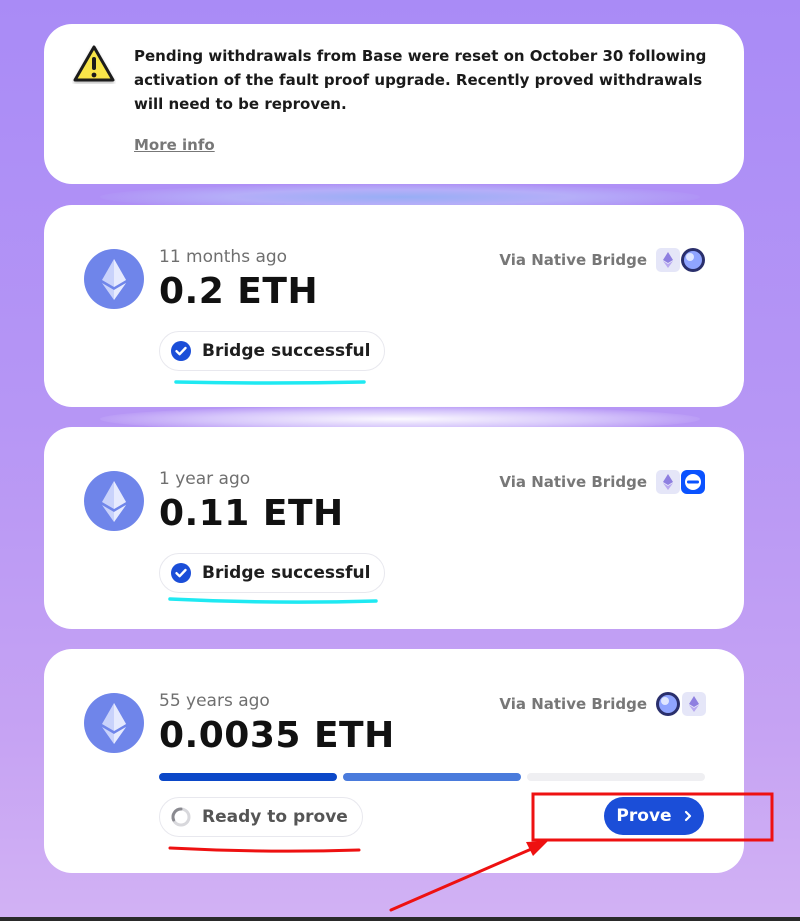 The height and width of the screenshot is (921, 800). I want to click on status-label: Ready to prove, so click(275, 817).